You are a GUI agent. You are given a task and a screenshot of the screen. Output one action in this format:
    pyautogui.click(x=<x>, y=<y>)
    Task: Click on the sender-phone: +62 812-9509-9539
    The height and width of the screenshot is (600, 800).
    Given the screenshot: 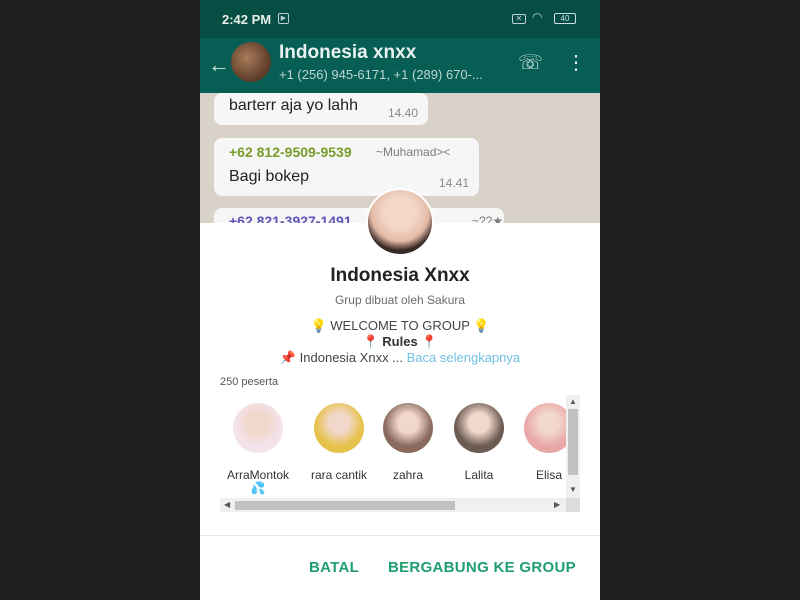 What is the action you would take?
    pyautogui.click(x=290, y=152)
    